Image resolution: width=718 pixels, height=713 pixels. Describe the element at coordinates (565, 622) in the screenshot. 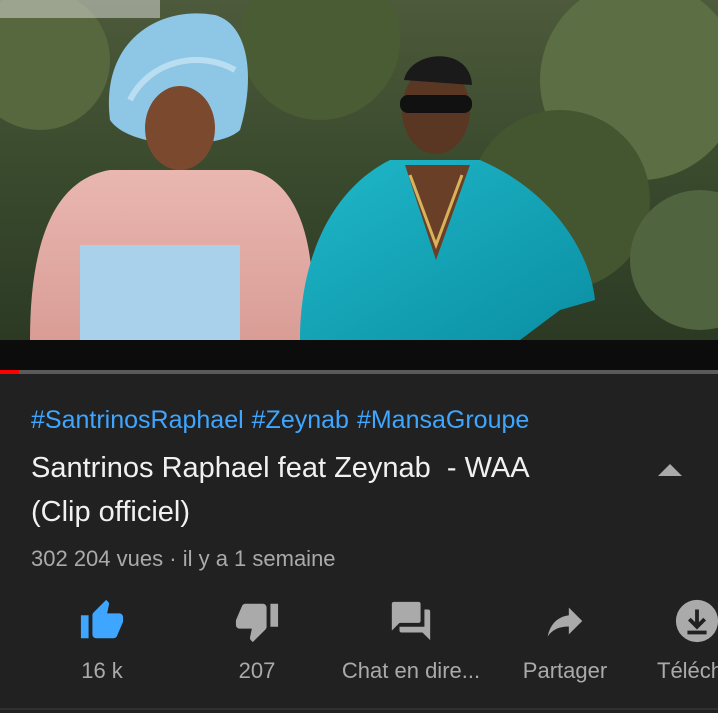

I see `share-icon` at that location.